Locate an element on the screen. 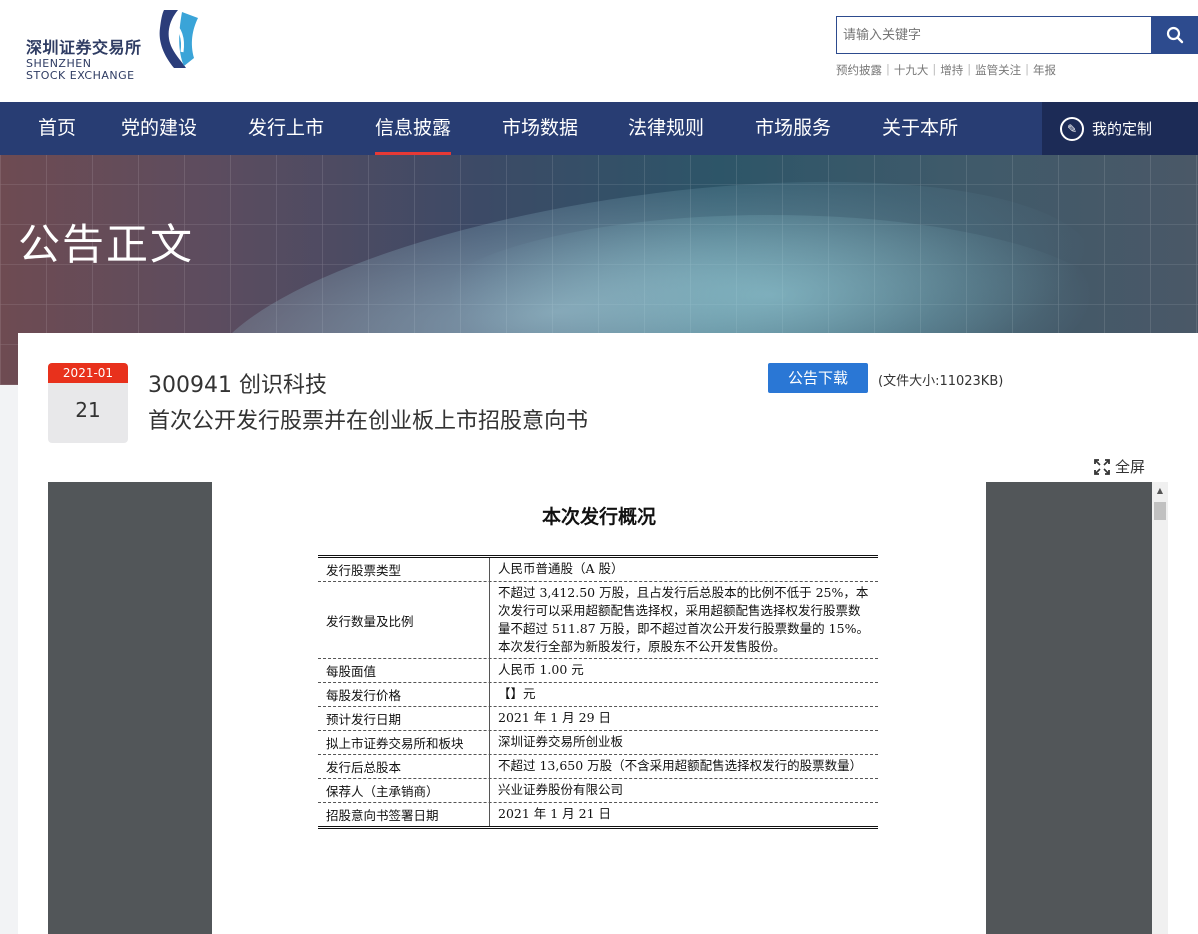 This screenshot has height=934, width=1198. search-icon is located at coordinates (1175, 35).